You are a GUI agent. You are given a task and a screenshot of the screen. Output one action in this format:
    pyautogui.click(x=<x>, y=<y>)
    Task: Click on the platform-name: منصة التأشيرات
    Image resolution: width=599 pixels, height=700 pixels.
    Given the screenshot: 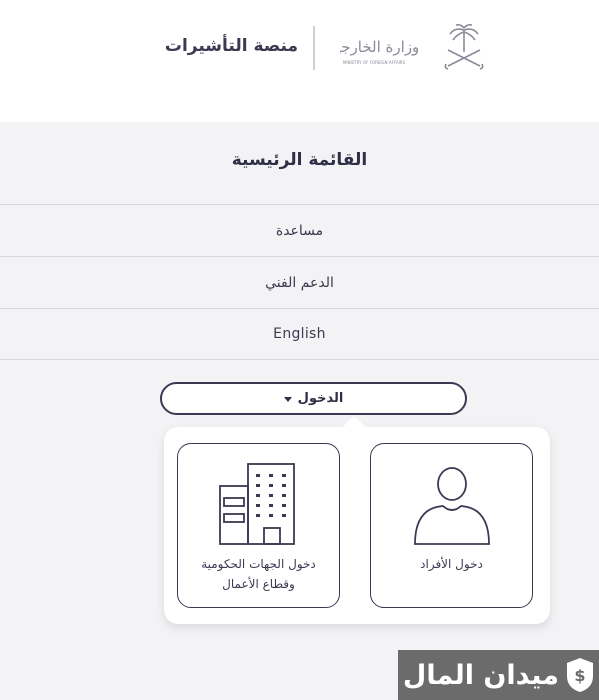 What is the action you would take?
    pyautogui.click(x=231, y=46)
    